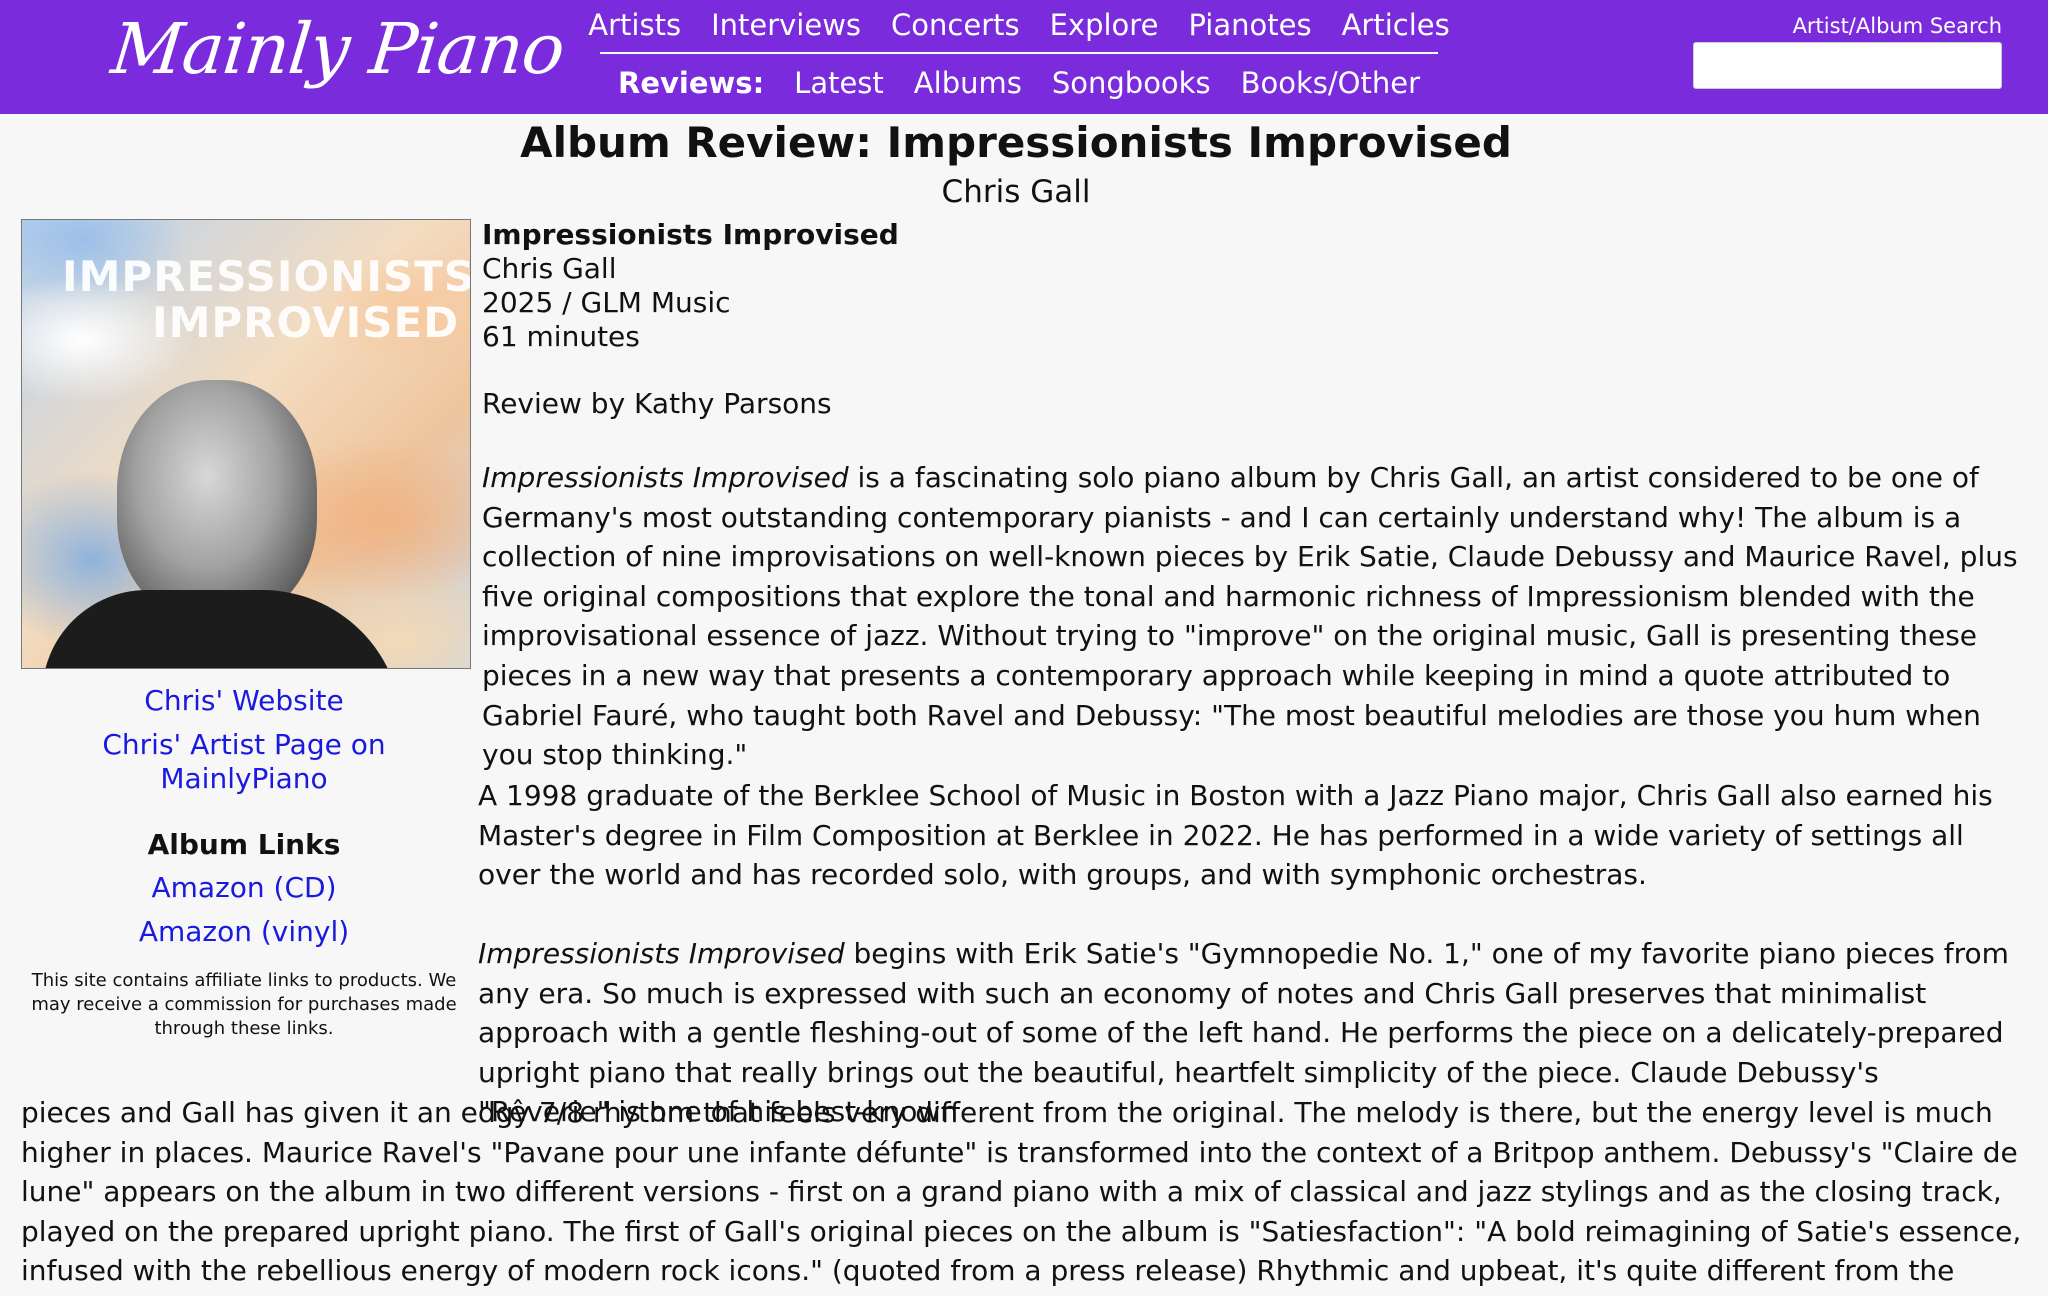 This screenshot has height=1296, width=2048. What do you see at coordinates (244, 701) in the screenshot?
I see `artist-website-link: Chris' Website` at bounding box center [244, 701].